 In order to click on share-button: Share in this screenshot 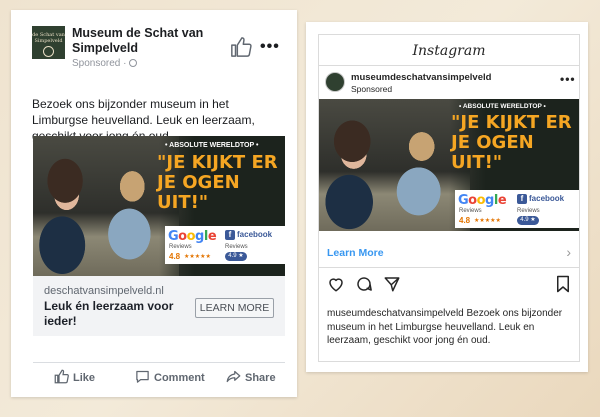, I will do `click(251, 377)`.